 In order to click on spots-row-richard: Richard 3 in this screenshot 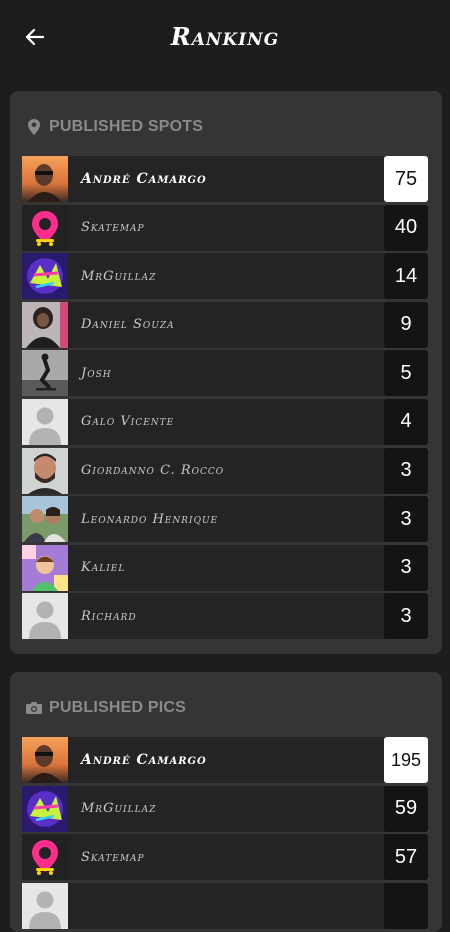, I will do `click(225, 616)`.